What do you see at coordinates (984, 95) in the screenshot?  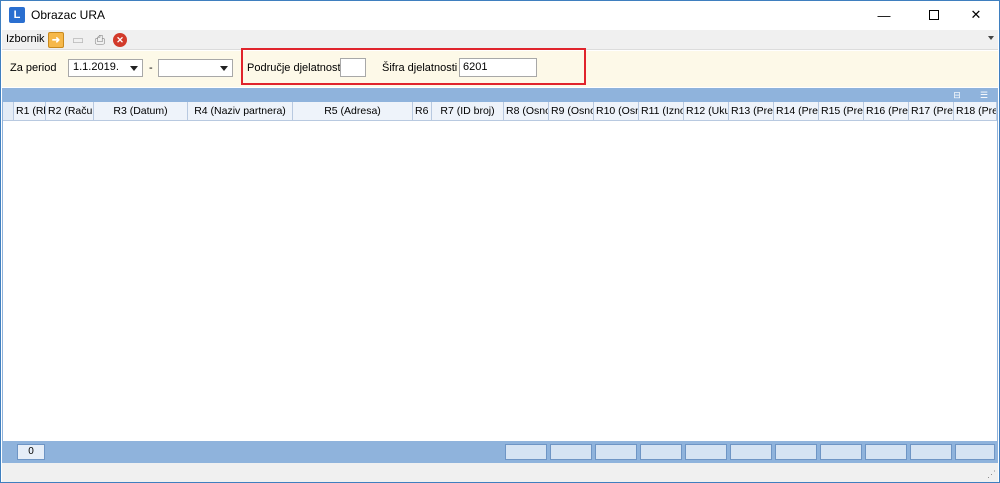 I see `list-icon: ☰` at bounding box center [984, 95].